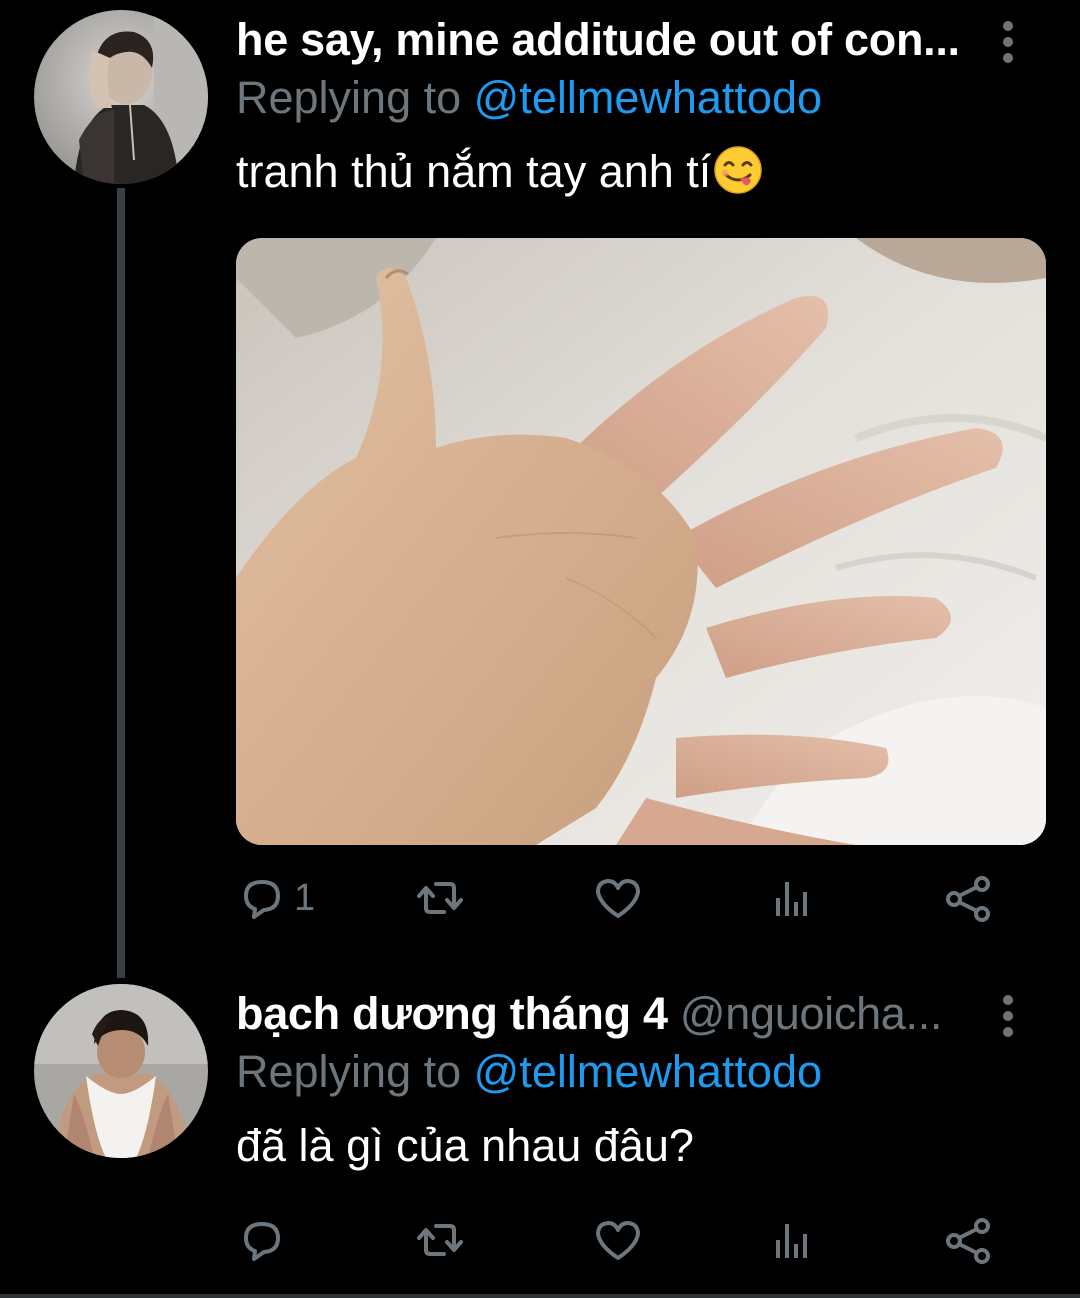  What do you see at coordinates (540, 1296) in the screenshot?
I see `bottom-divider` at bounding box center [540, 1296].